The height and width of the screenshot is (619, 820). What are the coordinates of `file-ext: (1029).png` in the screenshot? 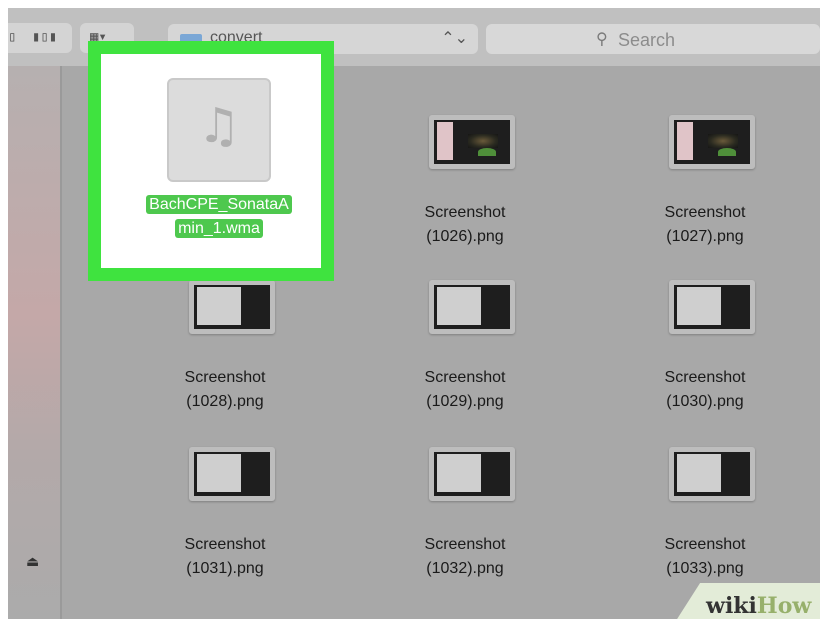 It's located at (465, 401).